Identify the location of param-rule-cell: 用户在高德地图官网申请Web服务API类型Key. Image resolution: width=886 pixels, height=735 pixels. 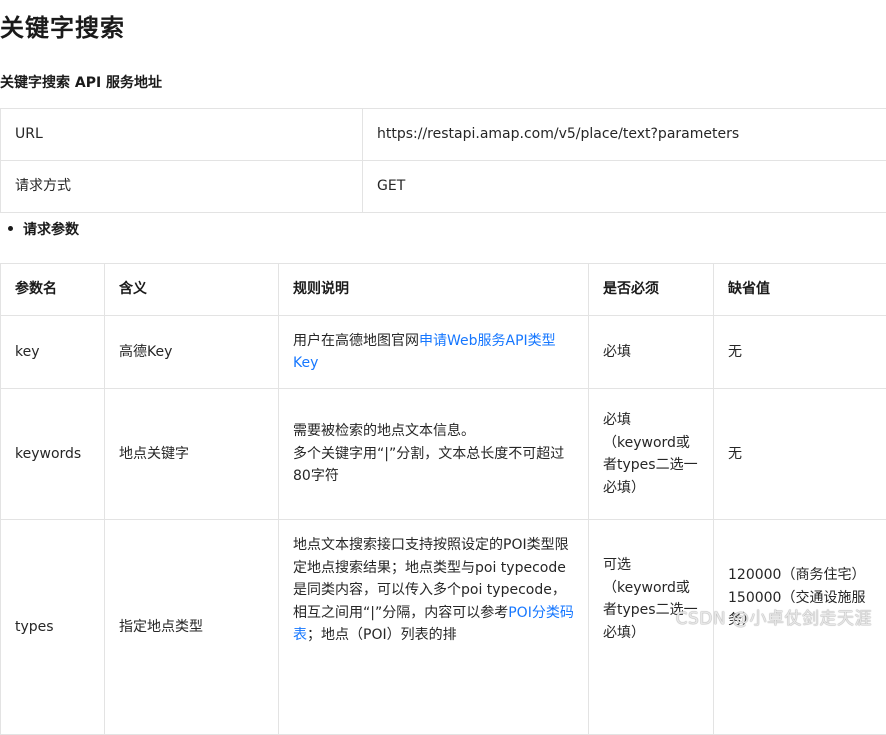
(434, 352).